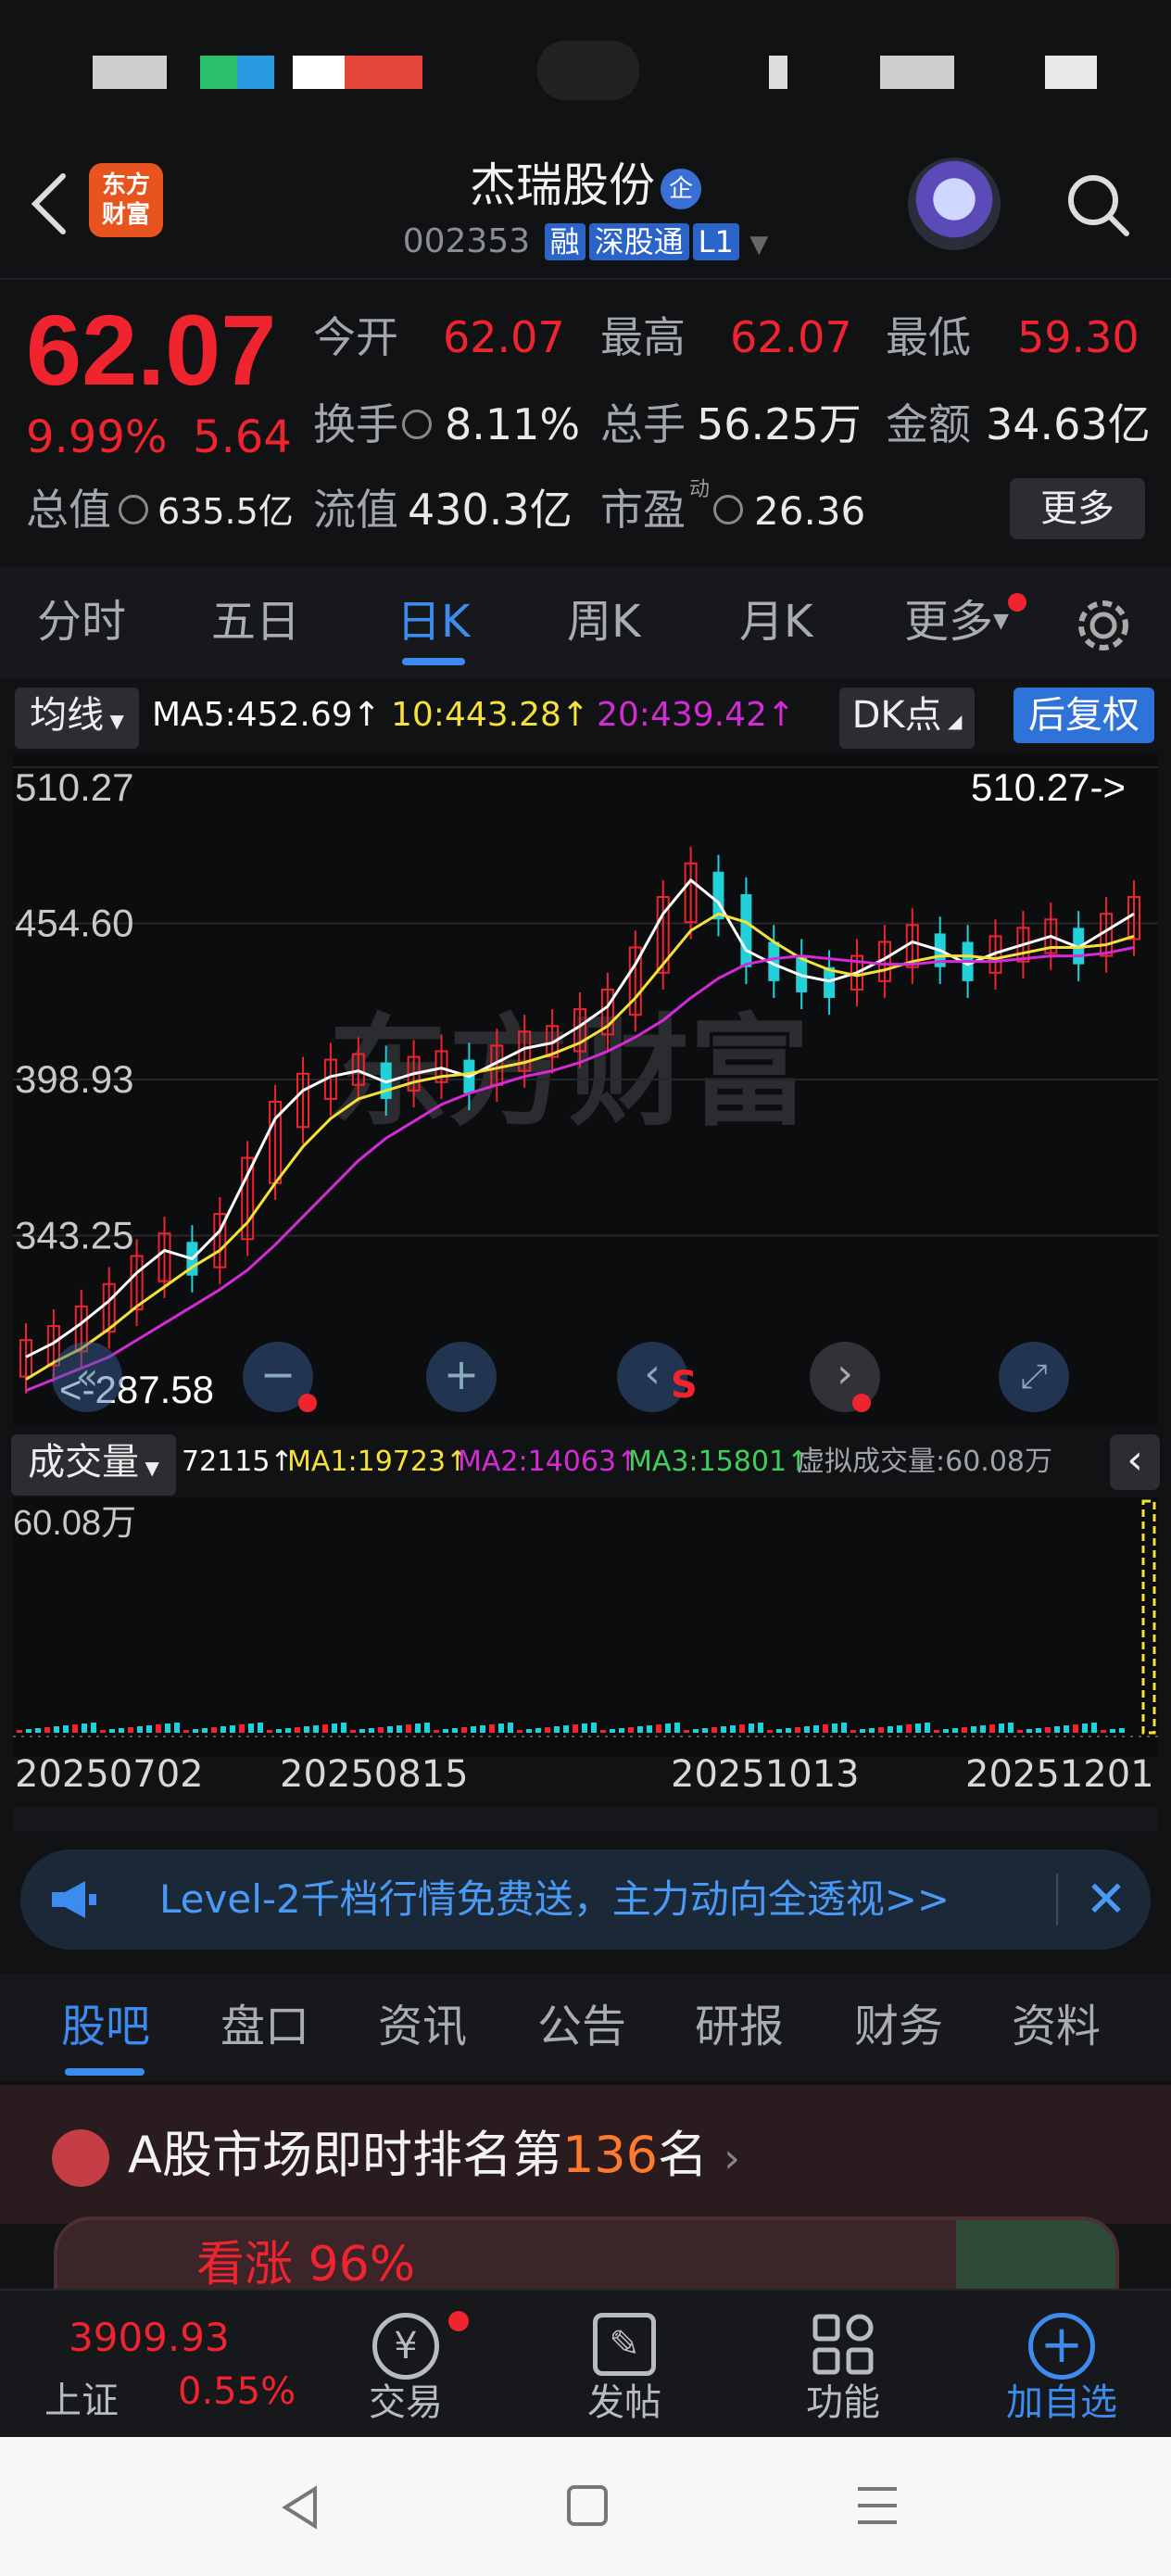  What do you see at coordinates (1034, 1377) in the screenshot?
I see `fullscreen-button: ⤢` at bounding box center [1034, 1377].